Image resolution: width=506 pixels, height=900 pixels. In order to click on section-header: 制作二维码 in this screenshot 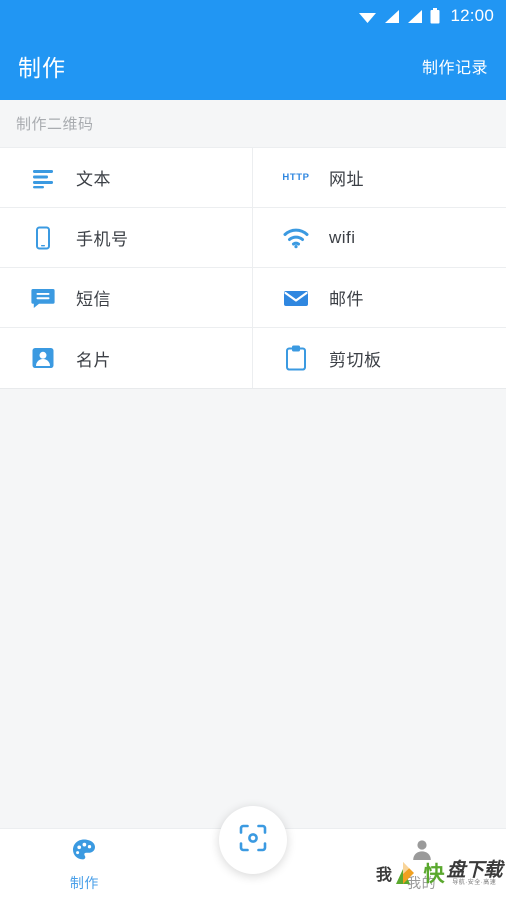, I will do `click(253, 124)`.